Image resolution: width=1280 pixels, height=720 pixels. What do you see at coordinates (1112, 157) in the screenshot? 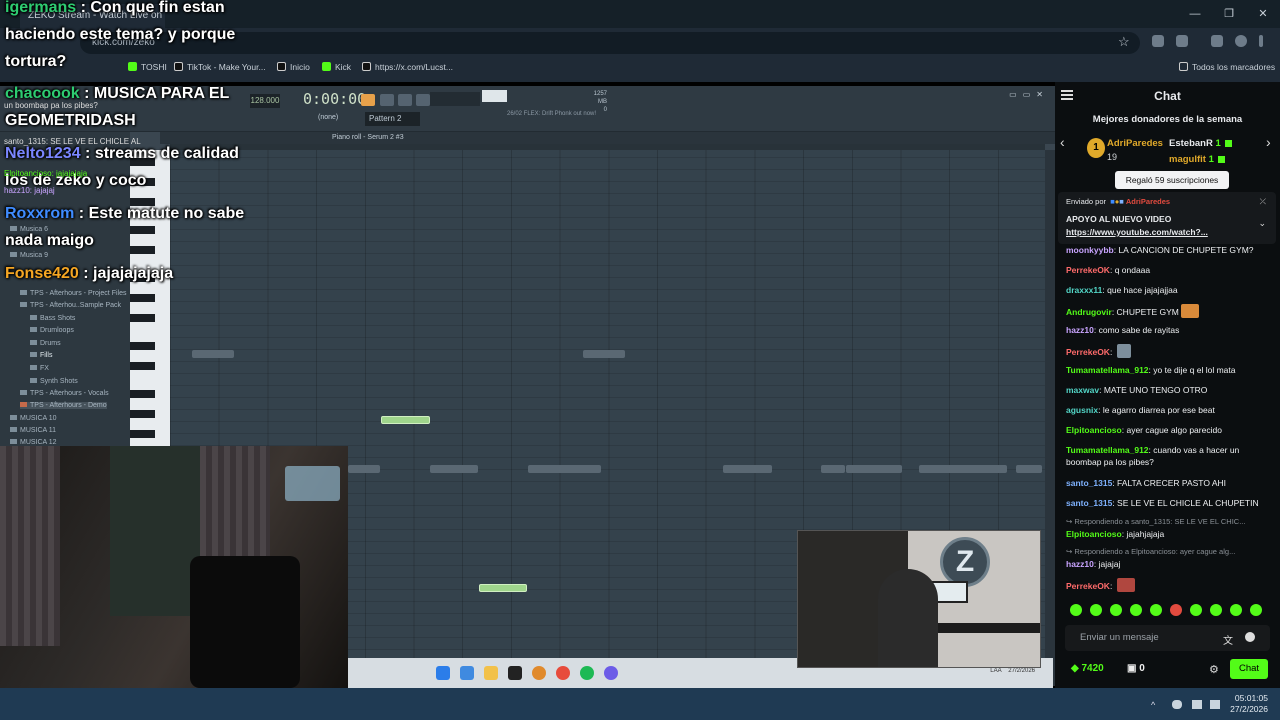
I see `donor-count: 19` at bounding box center [1112, 157].